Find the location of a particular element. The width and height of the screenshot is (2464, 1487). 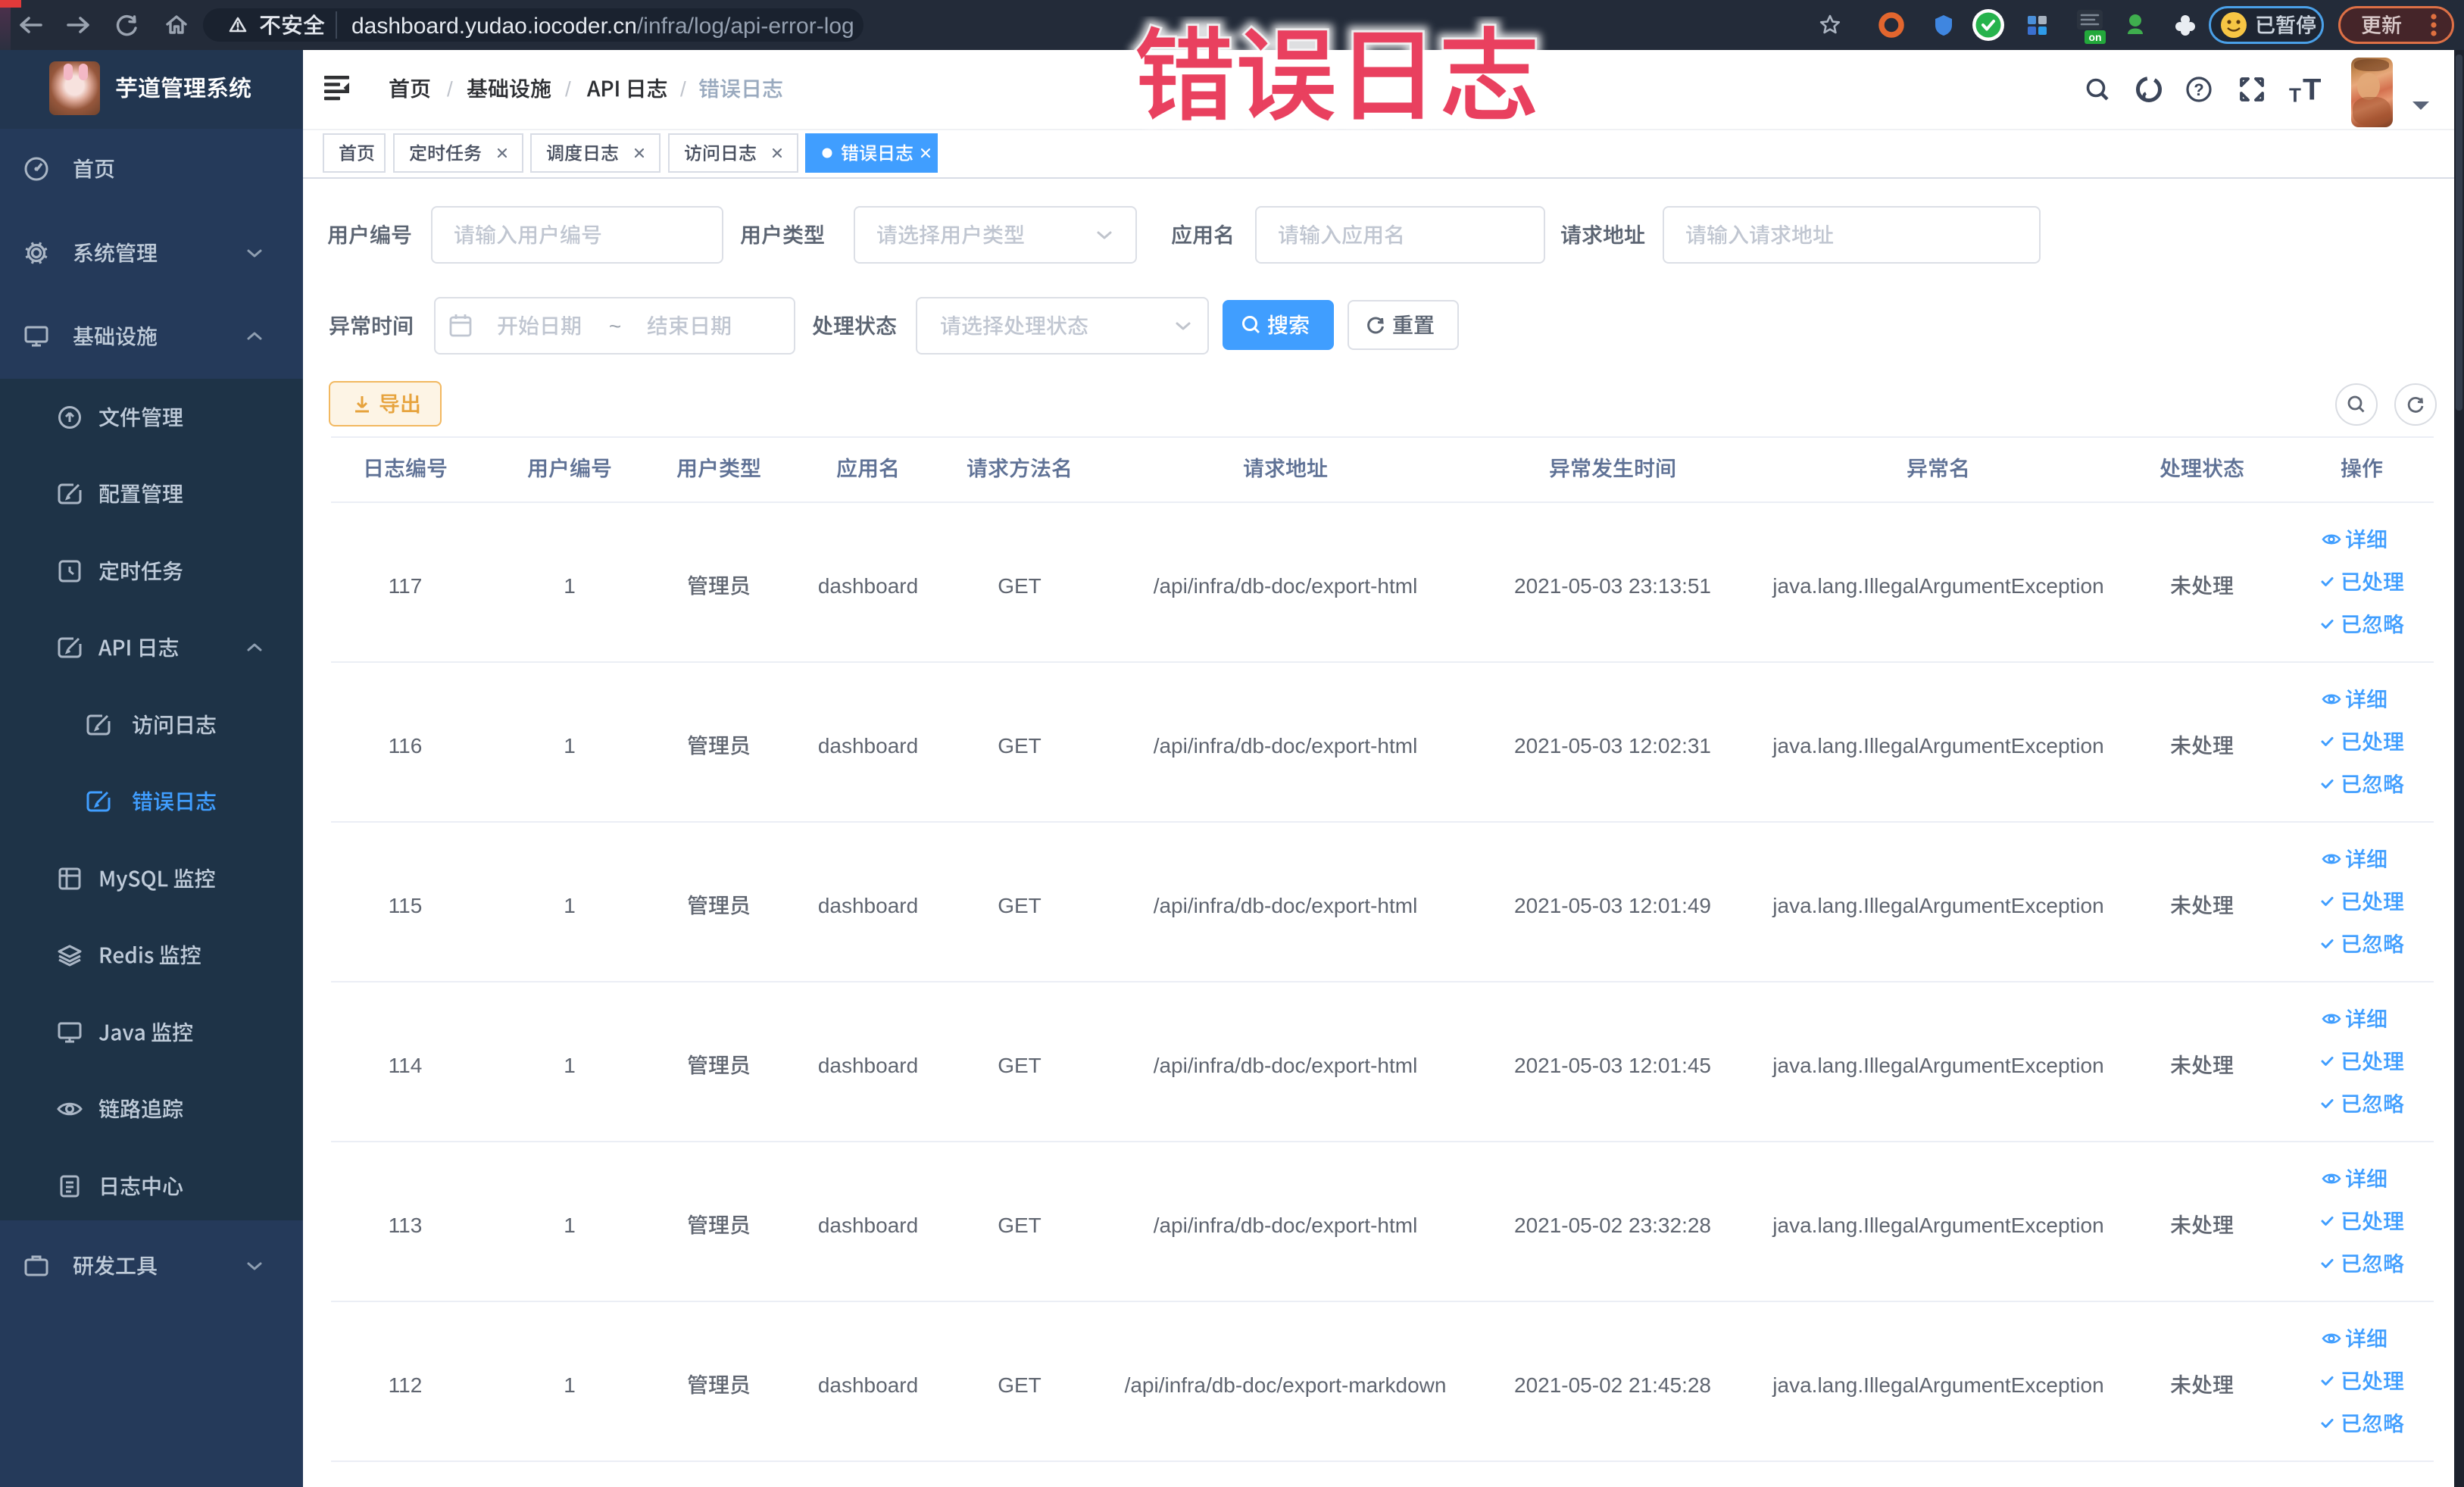

svg-text:/api/infra/db-doc/export-markd: /api/infra/db-doc/export-markdown is located at coordinates (1286, 1385).